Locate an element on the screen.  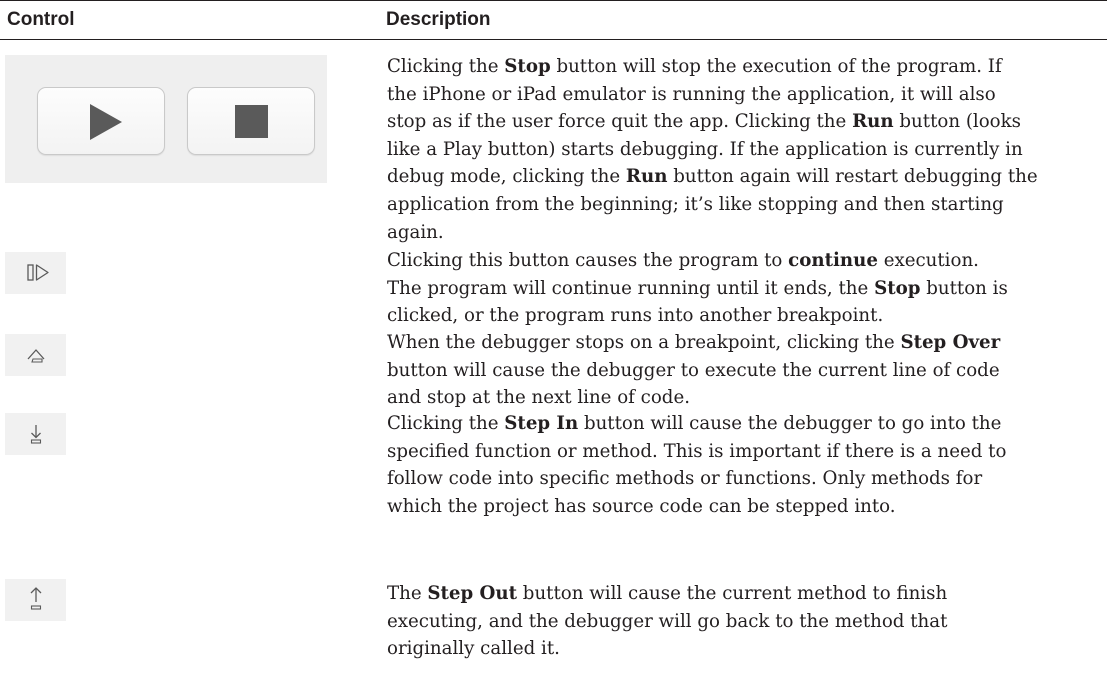
run-button is located at coordinates (101, 121).